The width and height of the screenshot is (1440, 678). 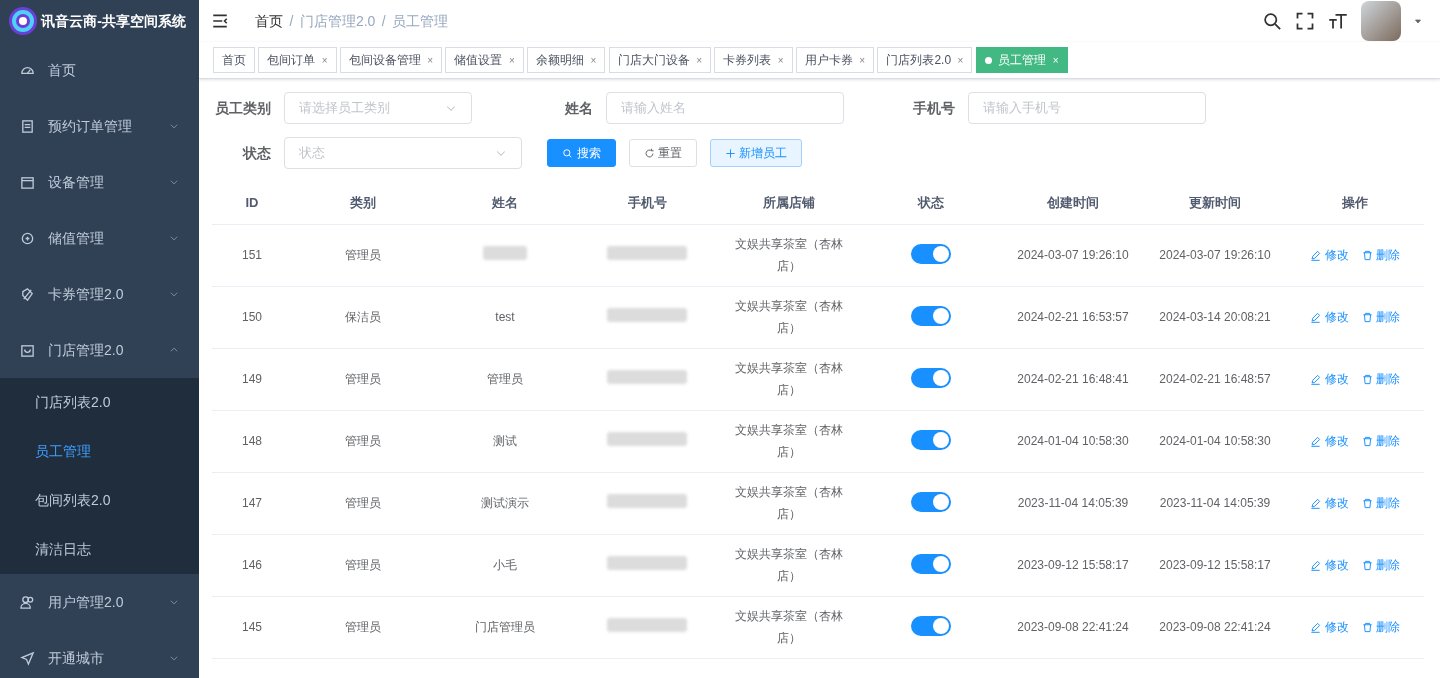 I want to click on table-cell: 150, so click(x=252, y=317).